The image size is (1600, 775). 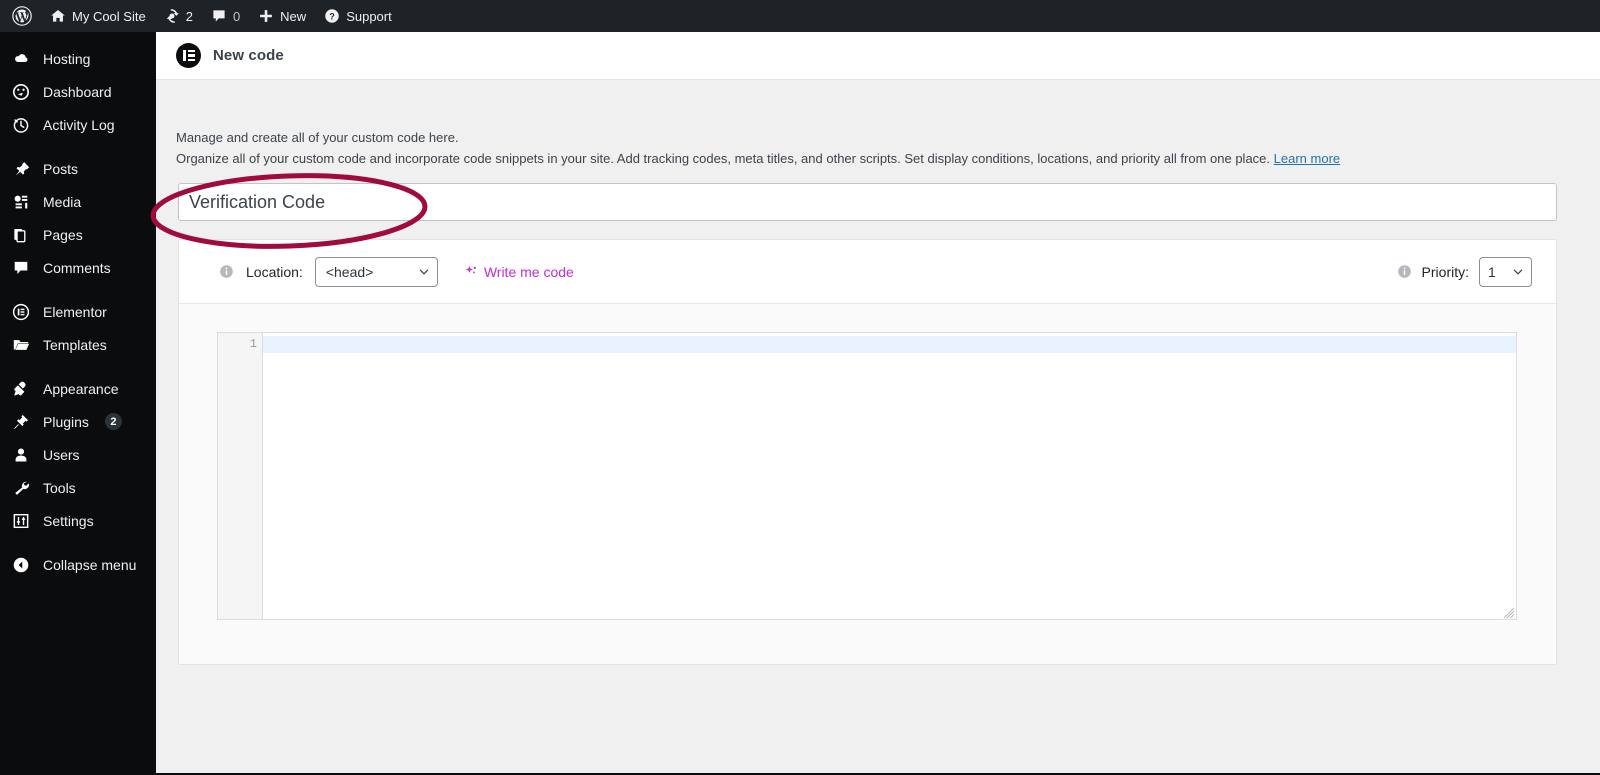 What do you see at coordinates (1509, 612) in the screenshot?
I see `resize-grip-icon` at bounding box center [1509, 612].